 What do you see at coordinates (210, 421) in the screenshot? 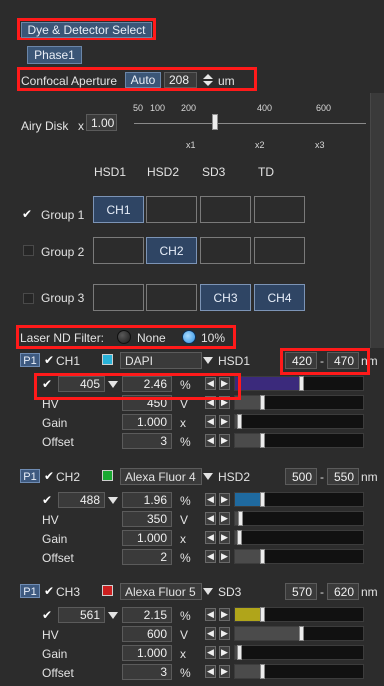
I see `ch1-gain-decrement-button: ◀` at bounding box center [210, 421].